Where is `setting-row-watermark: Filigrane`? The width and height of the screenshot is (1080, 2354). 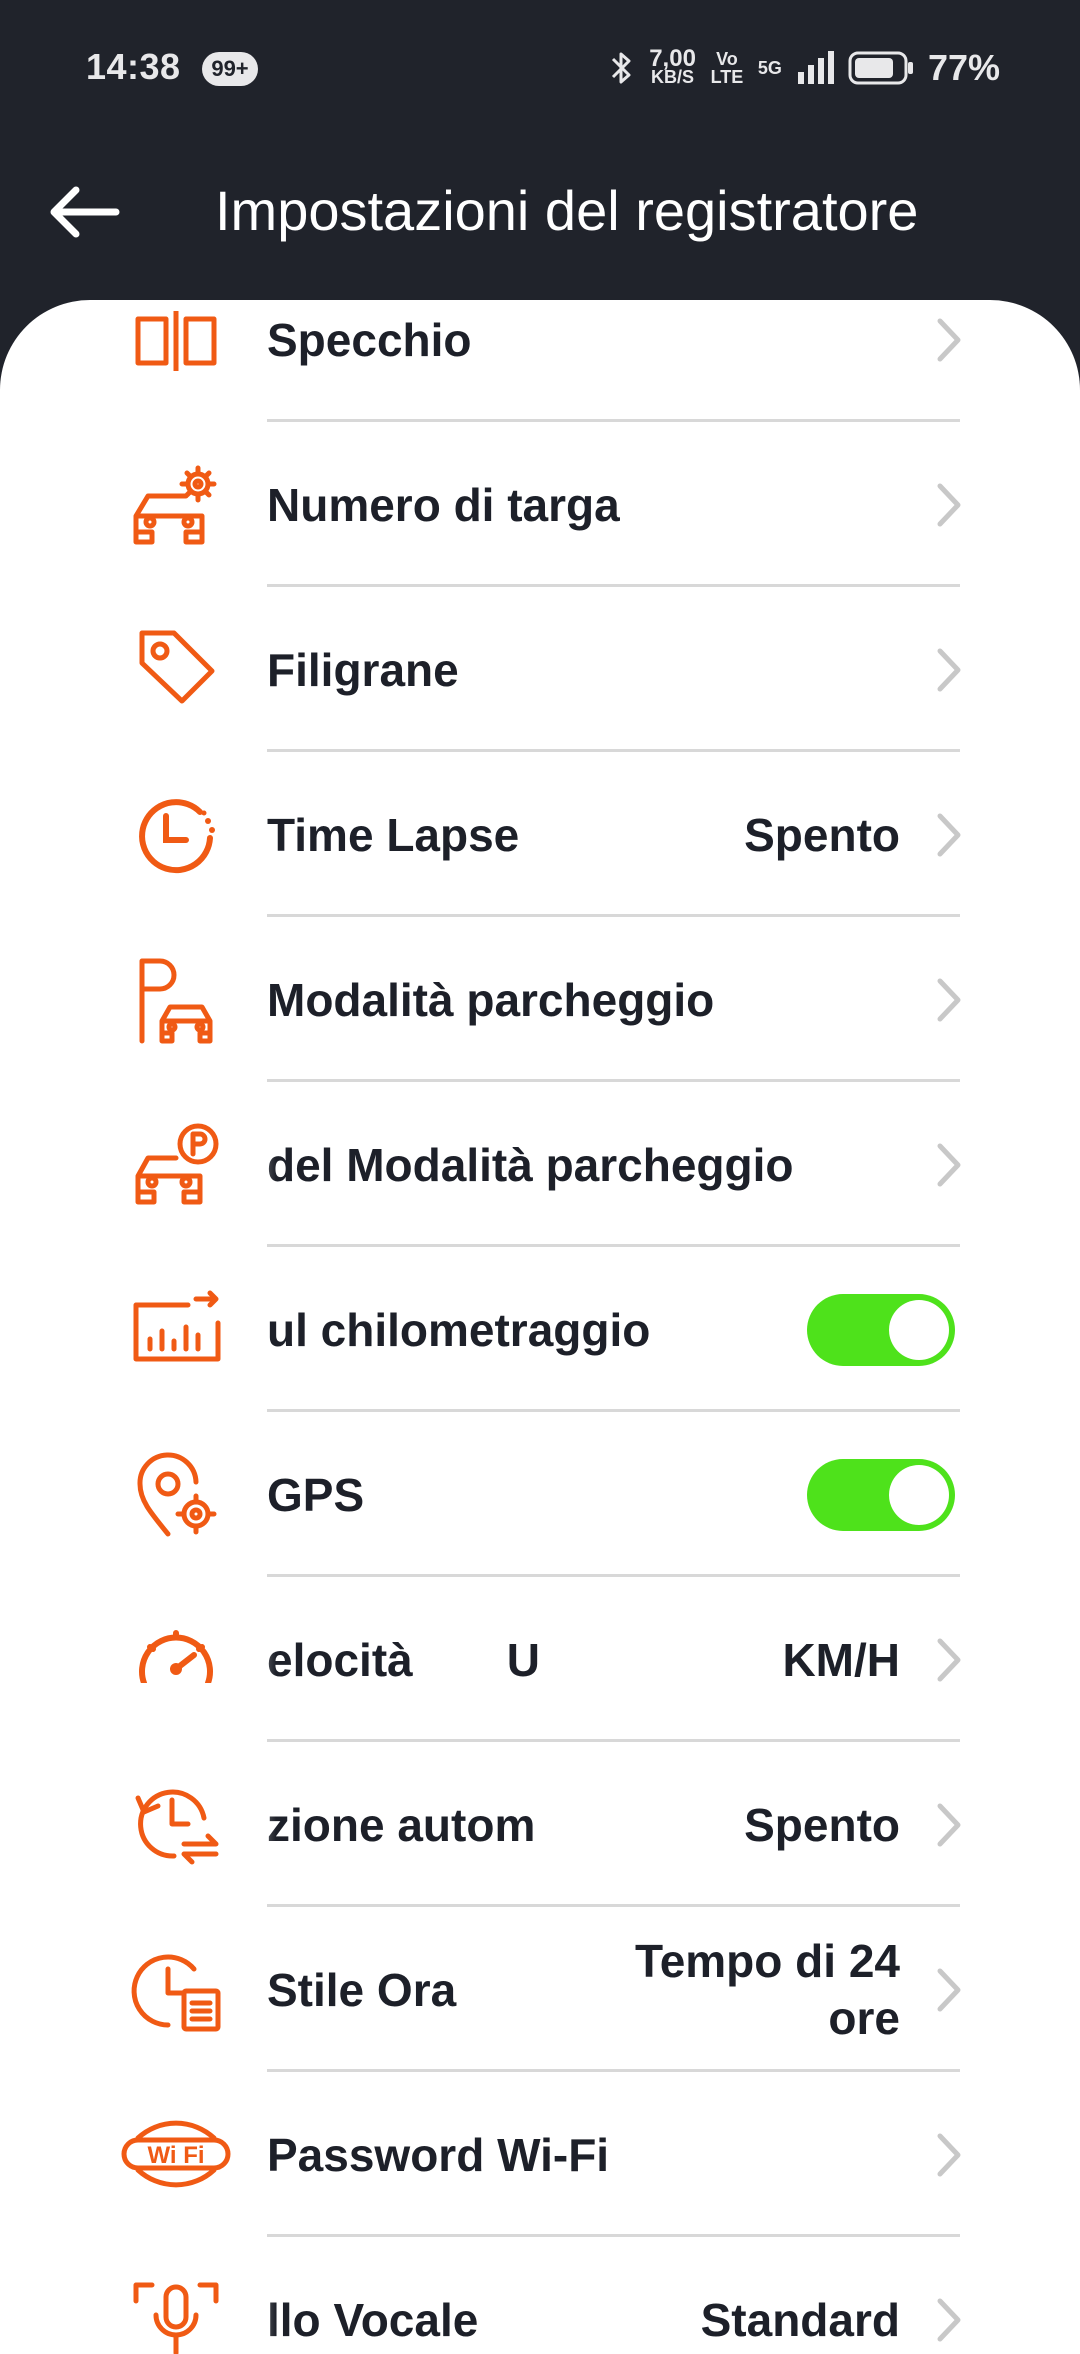 setting-row-watermark: Filigrane is located at coordinates (540, 669).